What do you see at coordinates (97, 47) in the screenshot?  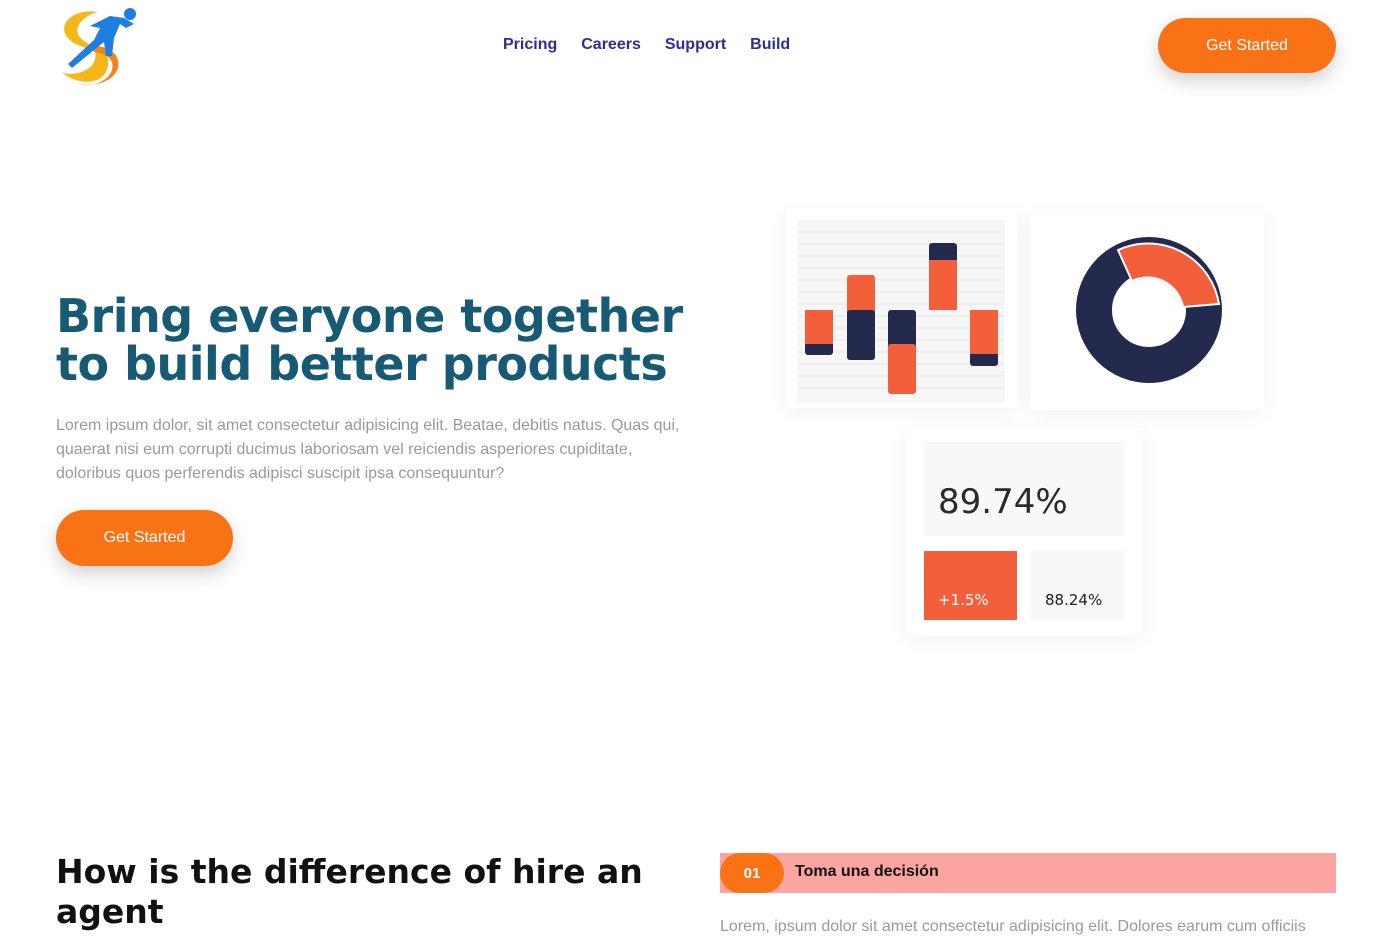 I see `brand-logo` at bounding box center [97, 47].